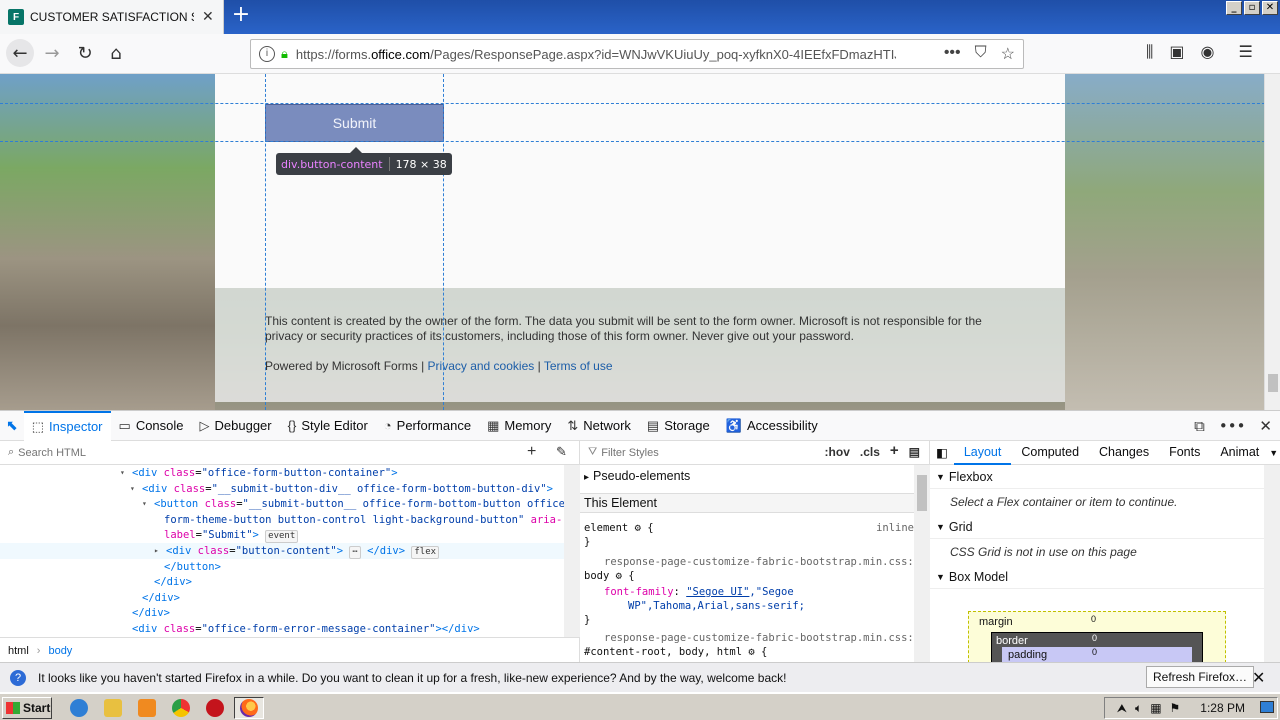  I want to click on dock-icon: ⧉, so click(1199, 426).